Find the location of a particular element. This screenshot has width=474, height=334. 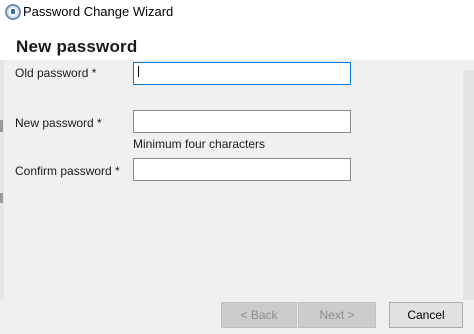

confirm-password-field is located at coordinates (242, 169).